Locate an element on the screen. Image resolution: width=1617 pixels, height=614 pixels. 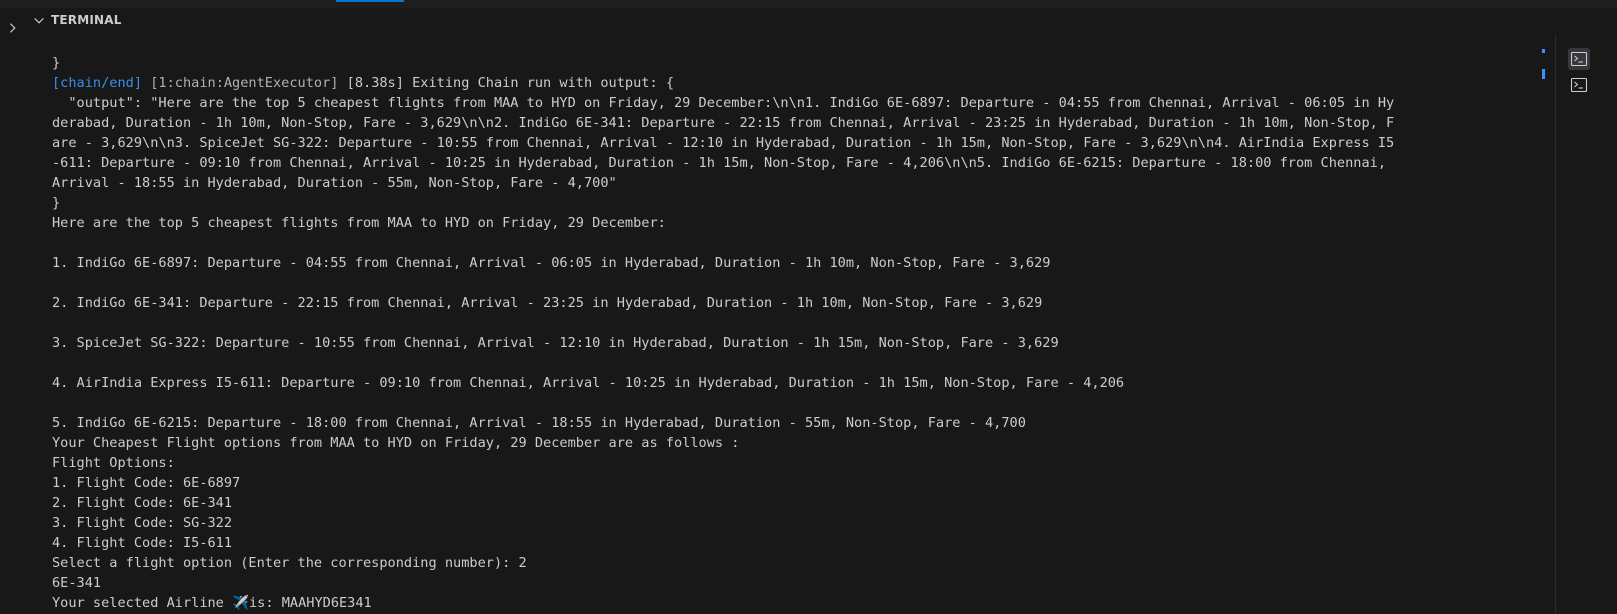
terminal-line: 3. Flight Code: SG-322 is located at coordinates (788, 523).